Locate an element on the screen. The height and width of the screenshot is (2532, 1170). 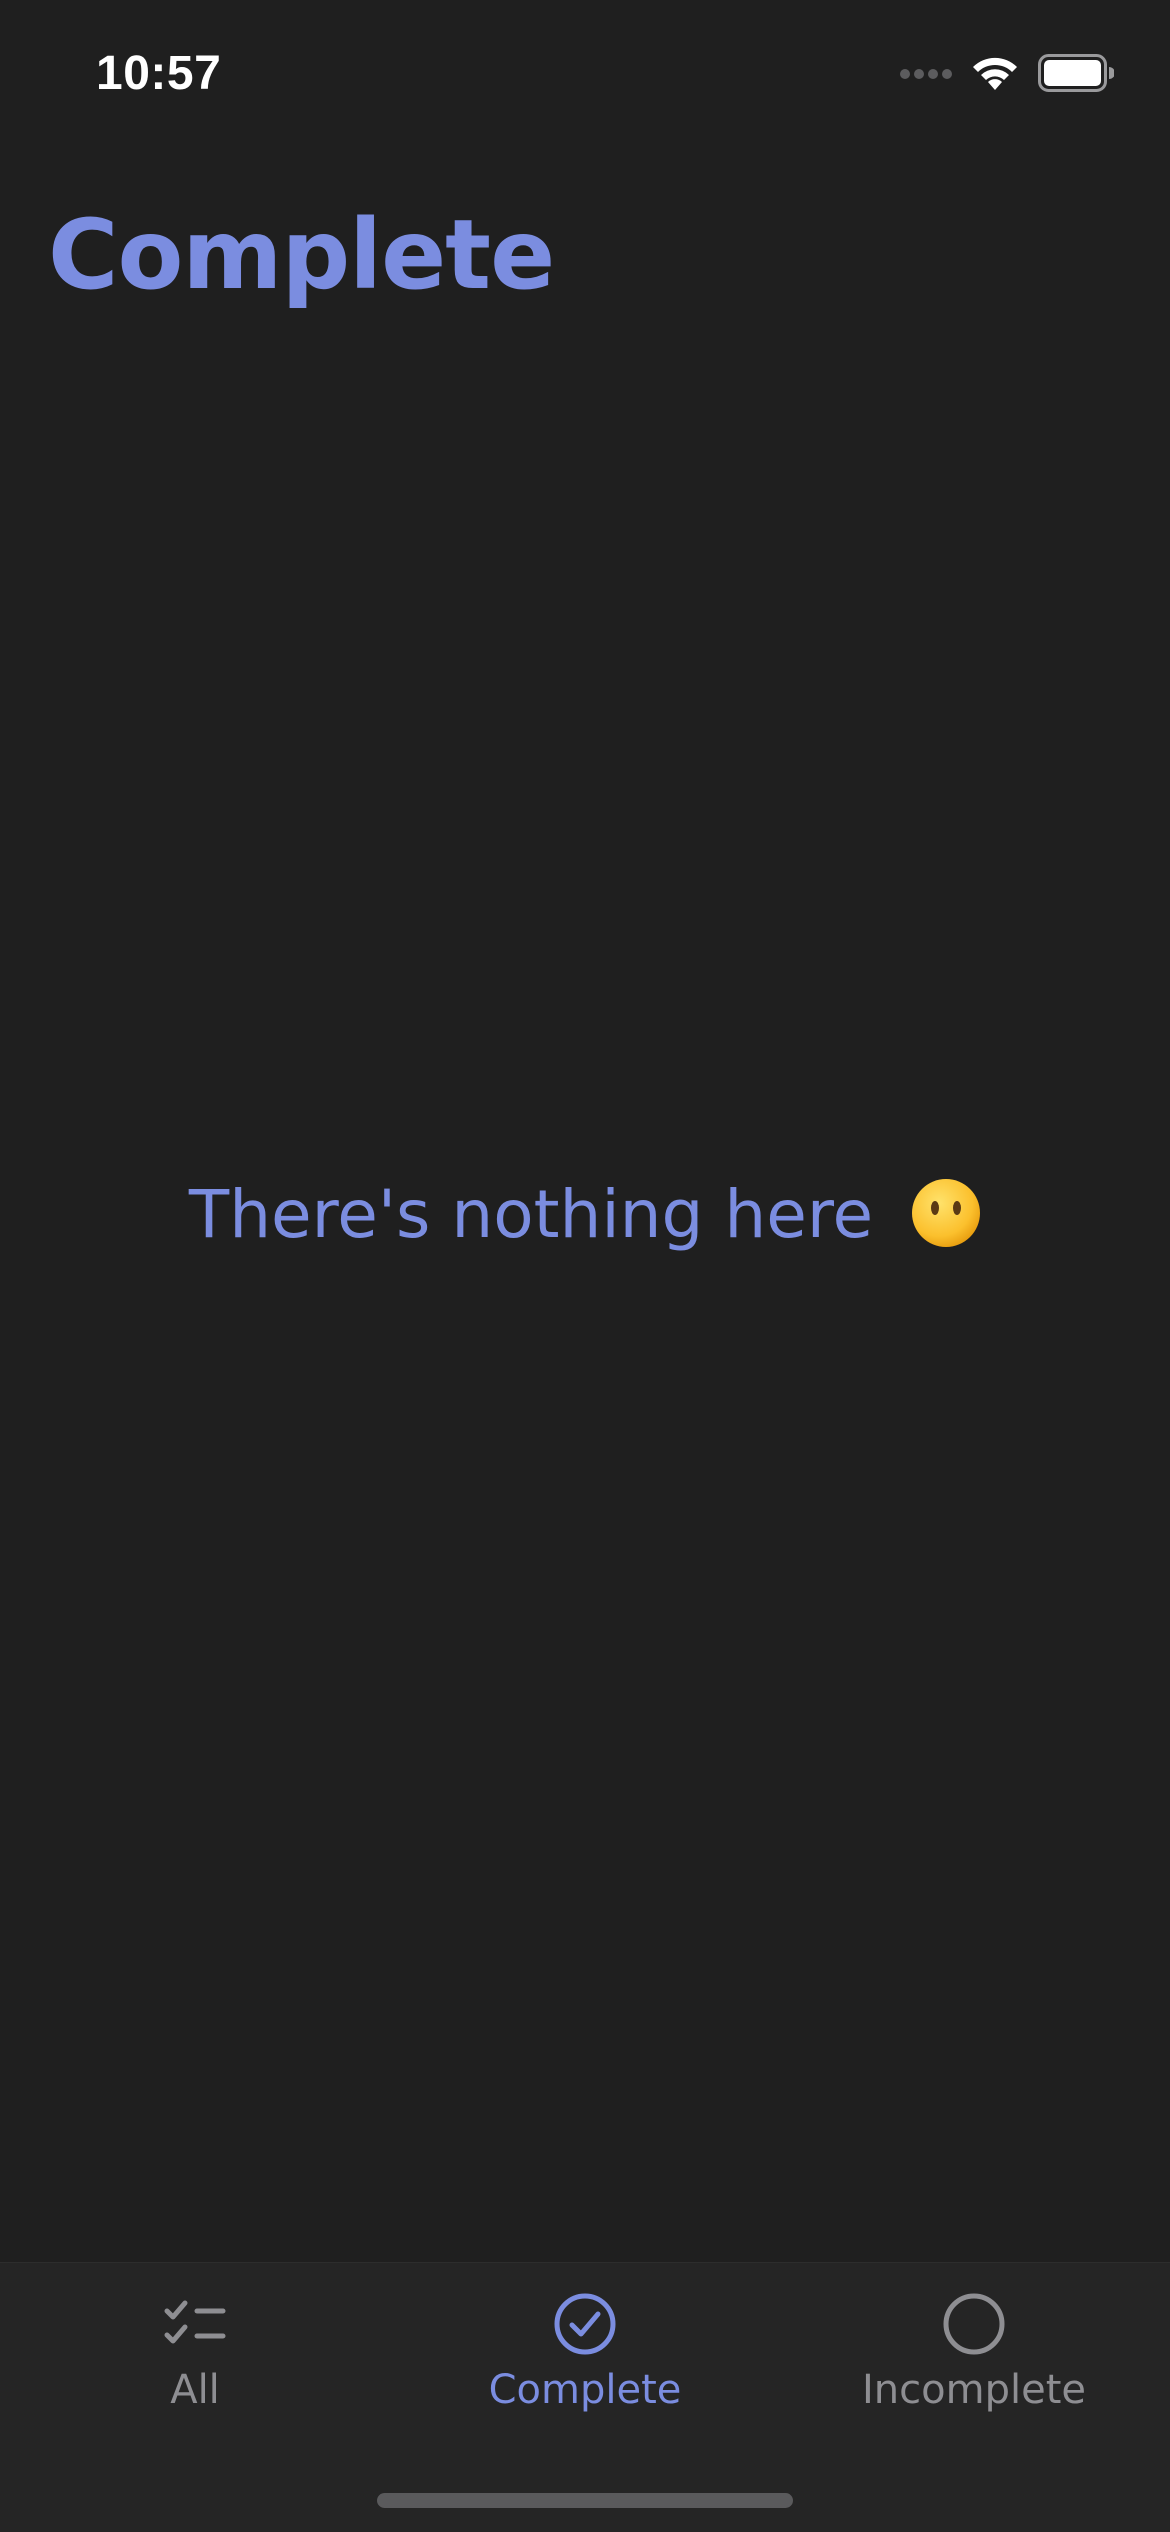
tab-bar: All Complete Incomplete is located at coordinates (585, 2397).